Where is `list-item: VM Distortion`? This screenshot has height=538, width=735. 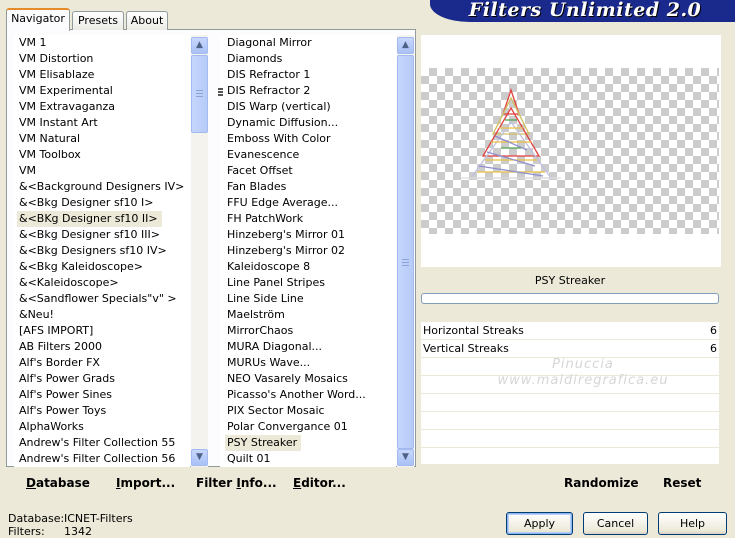
list-item: VM Distortion is located at coordinates (103, 59).